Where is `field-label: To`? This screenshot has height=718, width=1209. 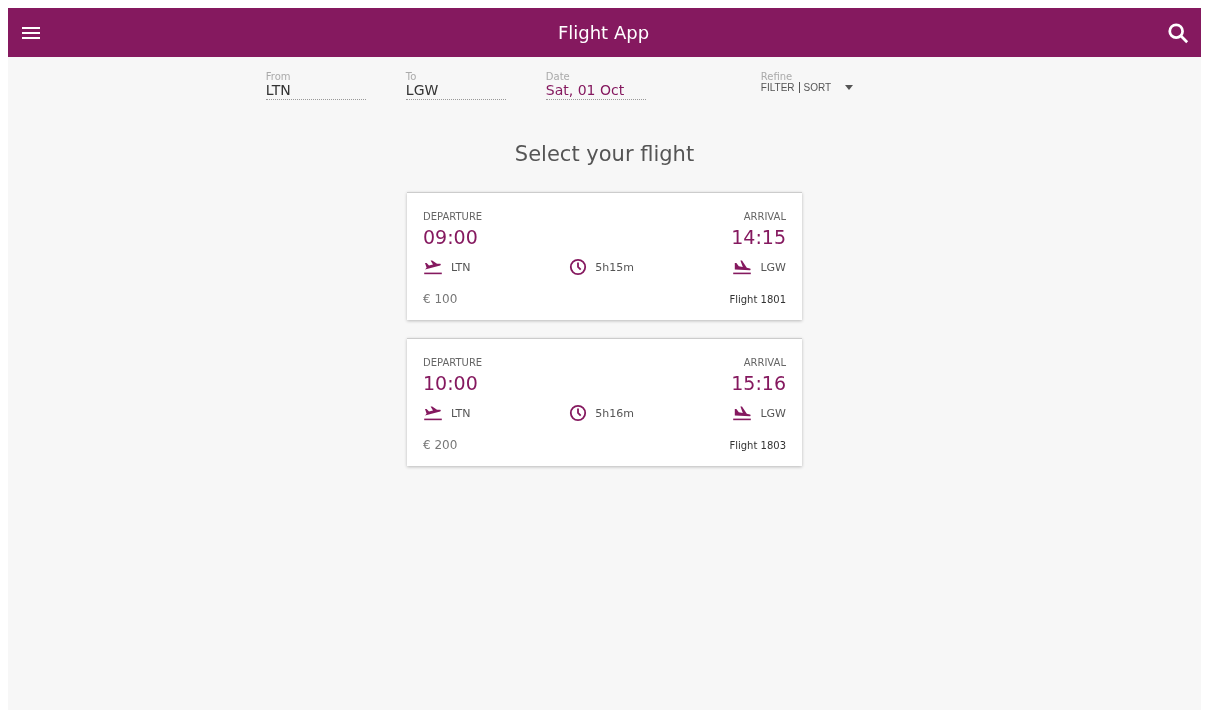 field-label: To is located at coordinates (411, 76).